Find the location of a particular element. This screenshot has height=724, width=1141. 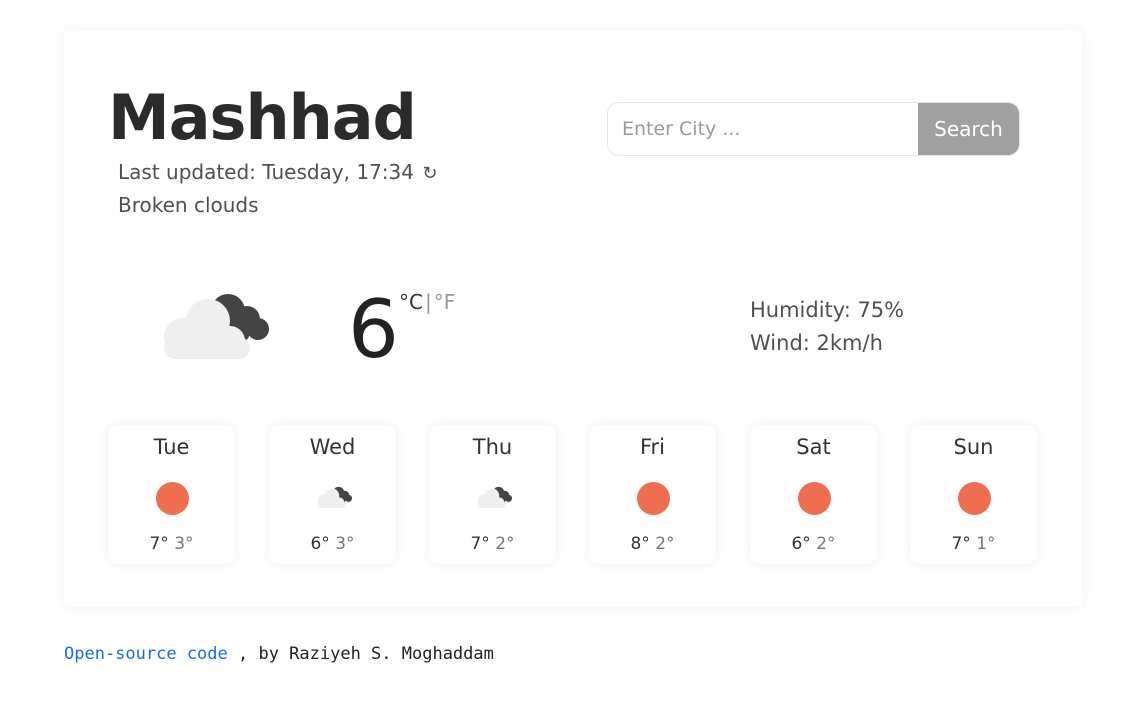

forecast-day-name: Sun is located at coordinates (973, 447).